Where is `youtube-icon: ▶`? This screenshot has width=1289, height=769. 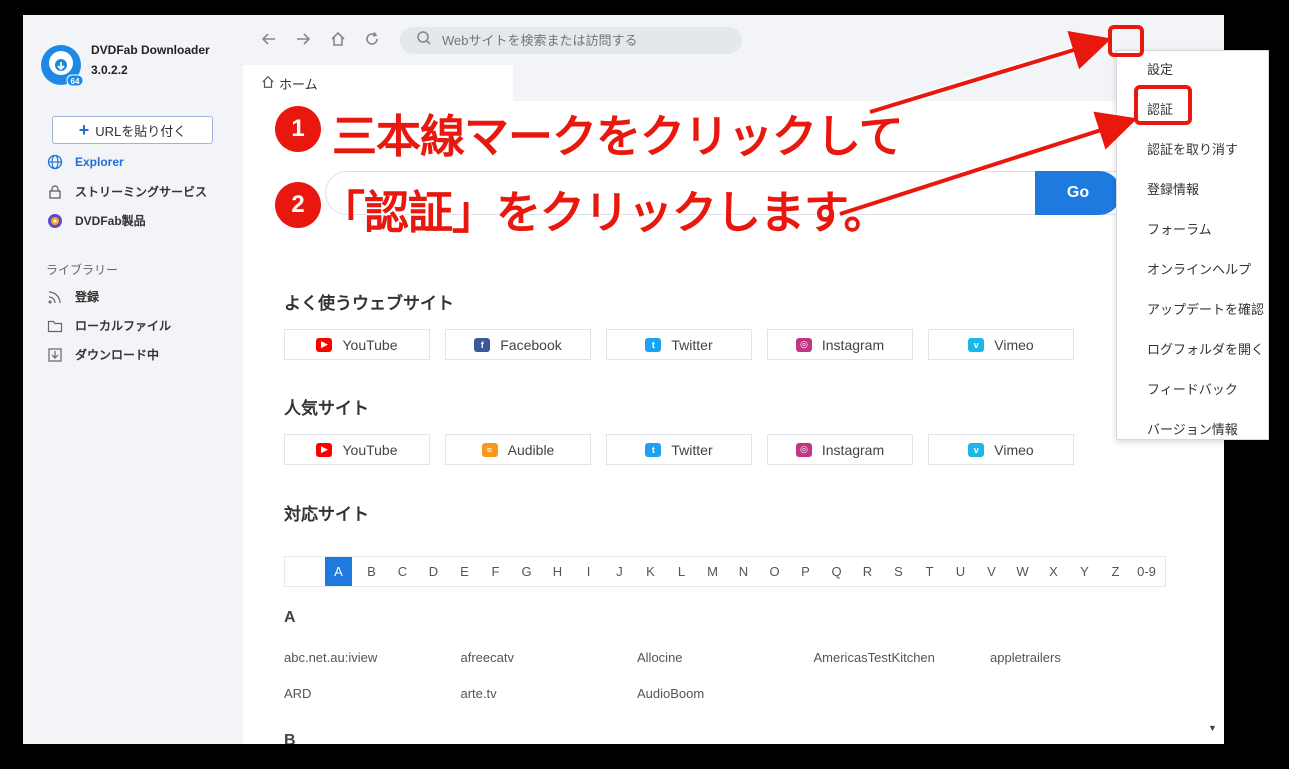 youtube-icon: ▶ is located at coordinates (324, 449).